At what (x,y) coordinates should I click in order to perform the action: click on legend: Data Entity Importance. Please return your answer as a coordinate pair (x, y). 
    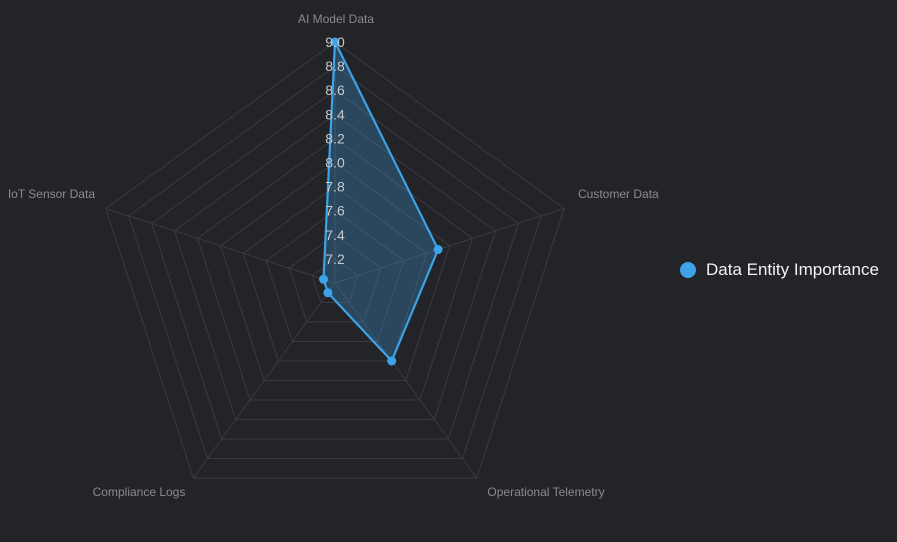
    Looking at the image, I should click on (779, 269).